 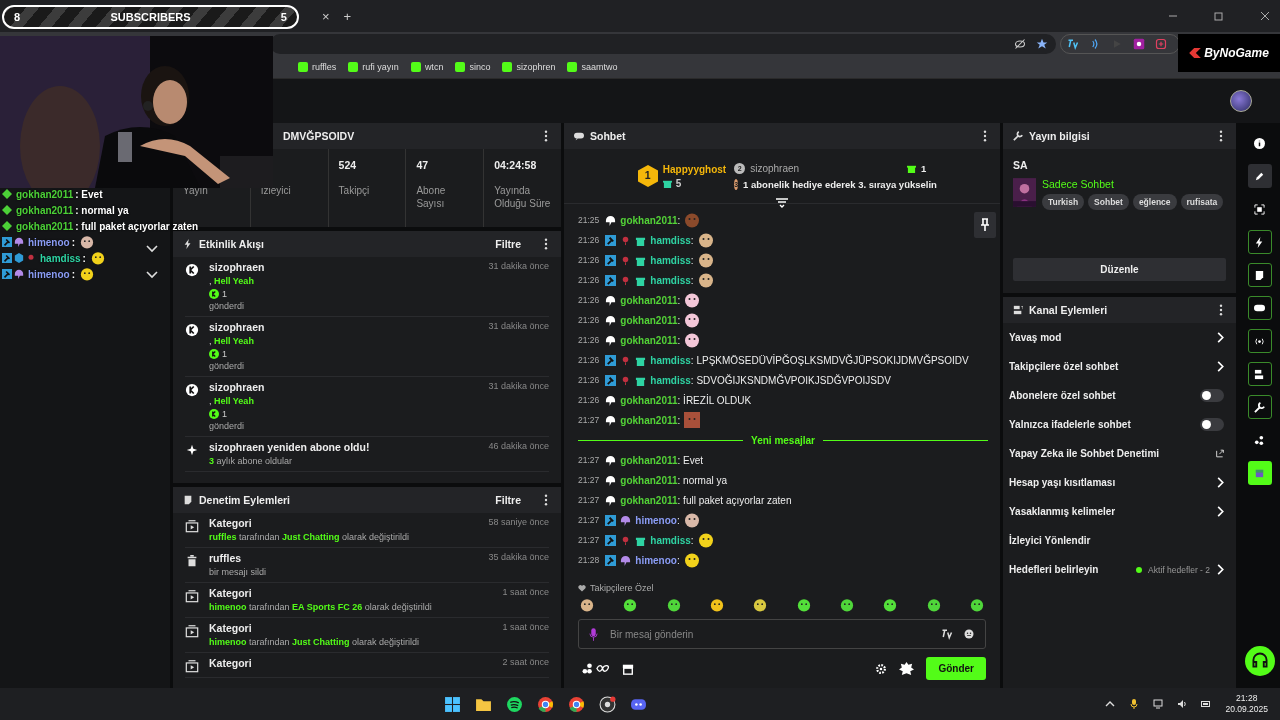 I want to click on external-link-icon, so click(x=1220, y=453).